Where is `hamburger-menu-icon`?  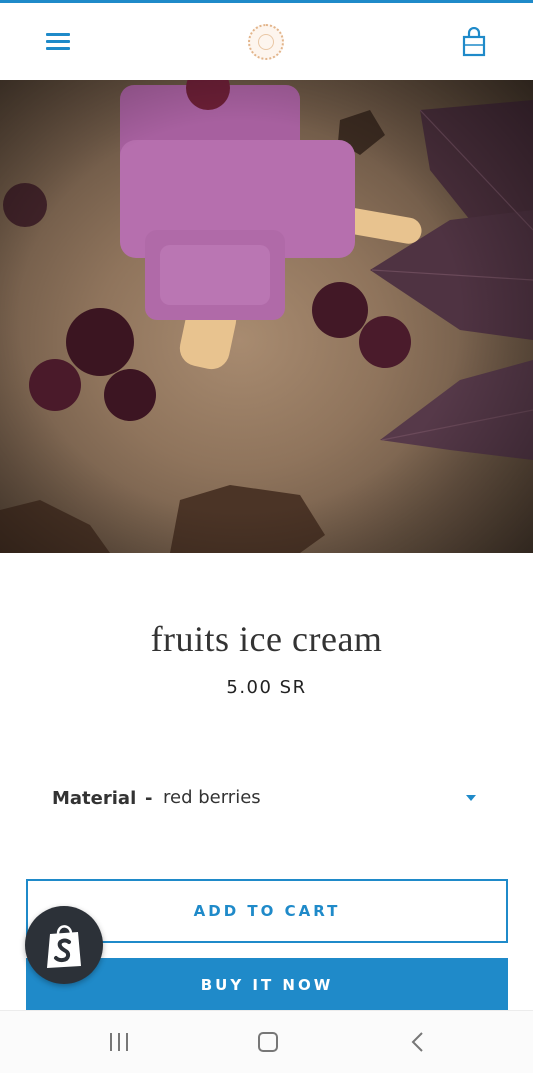
hamburger-menu-icon is located at coordinates (58, 41).